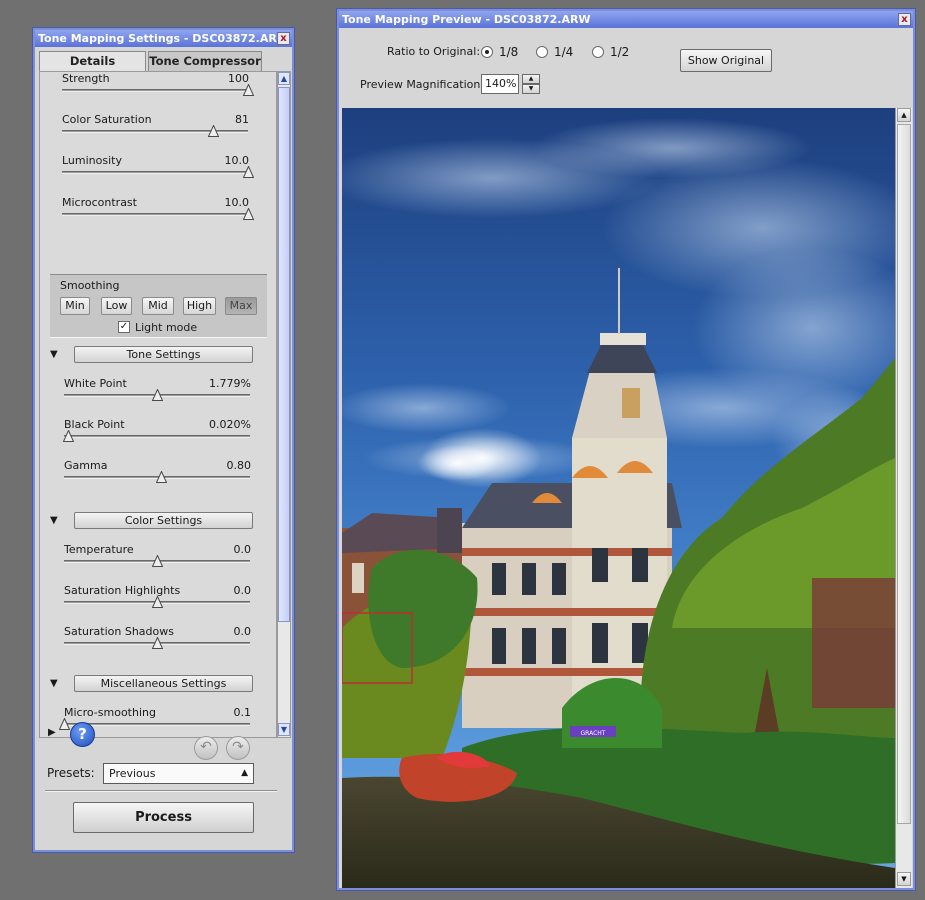  I want to click on luminosity-track, so click(155, 172).